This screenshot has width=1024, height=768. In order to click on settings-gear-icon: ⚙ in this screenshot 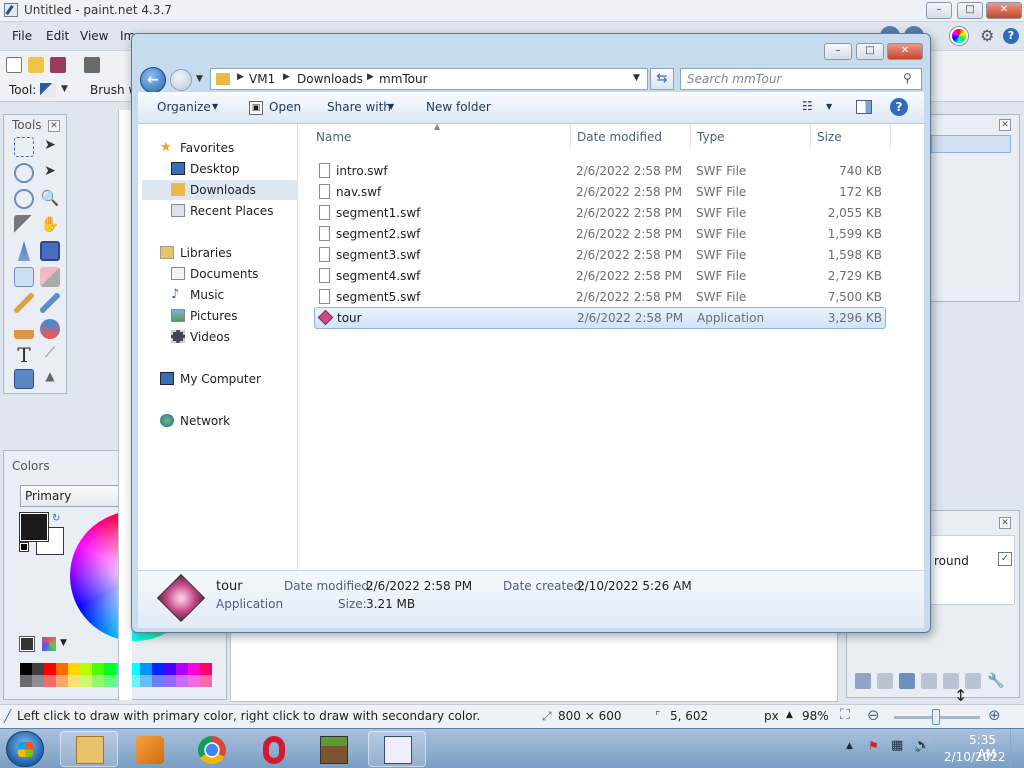, I will do `click(987, 35)`.